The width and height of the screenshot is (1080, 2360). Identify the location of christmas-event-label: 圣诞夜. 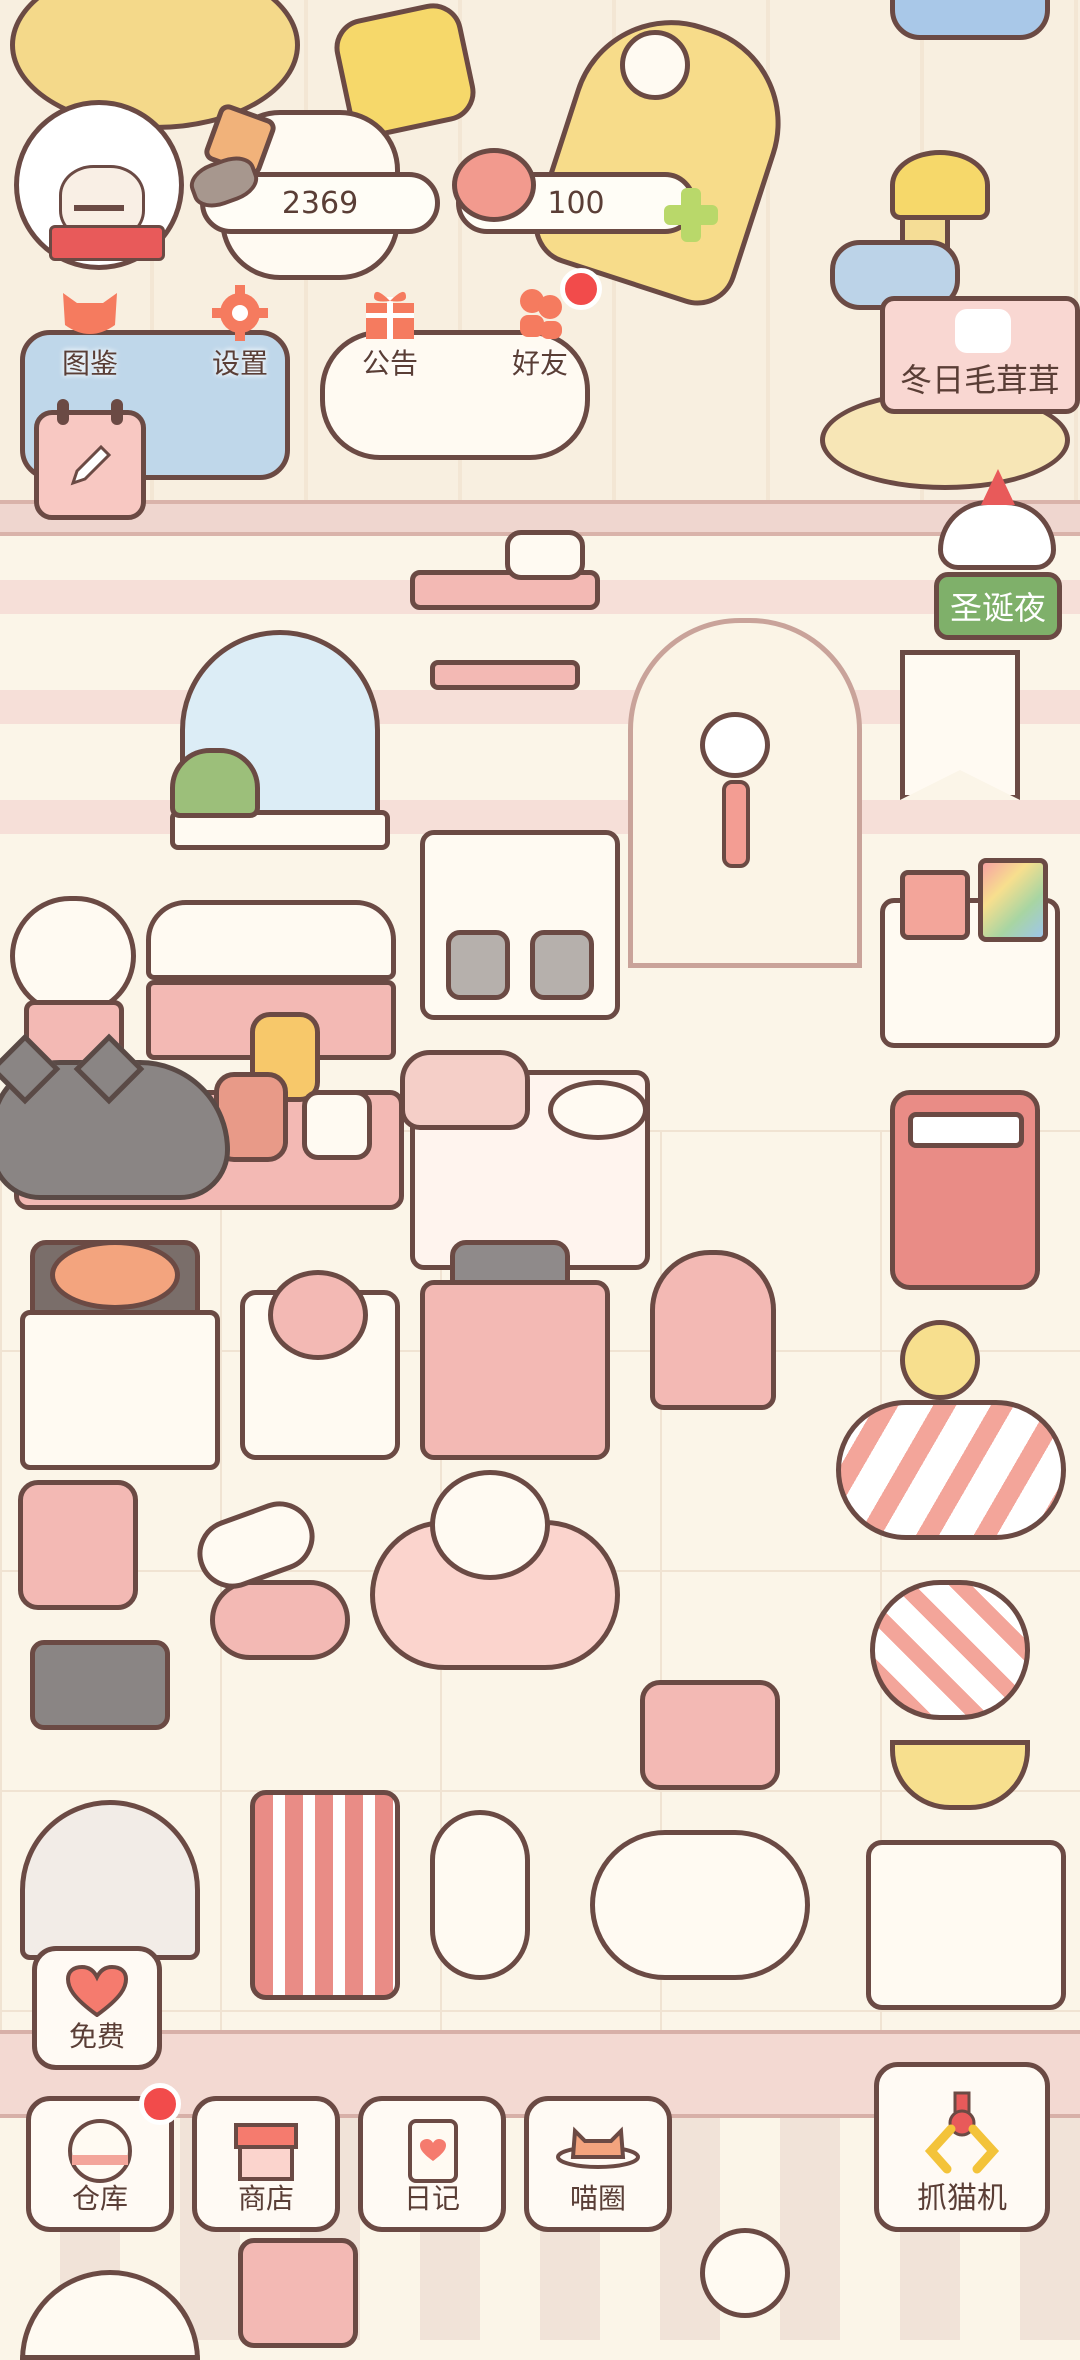
(997, 608).